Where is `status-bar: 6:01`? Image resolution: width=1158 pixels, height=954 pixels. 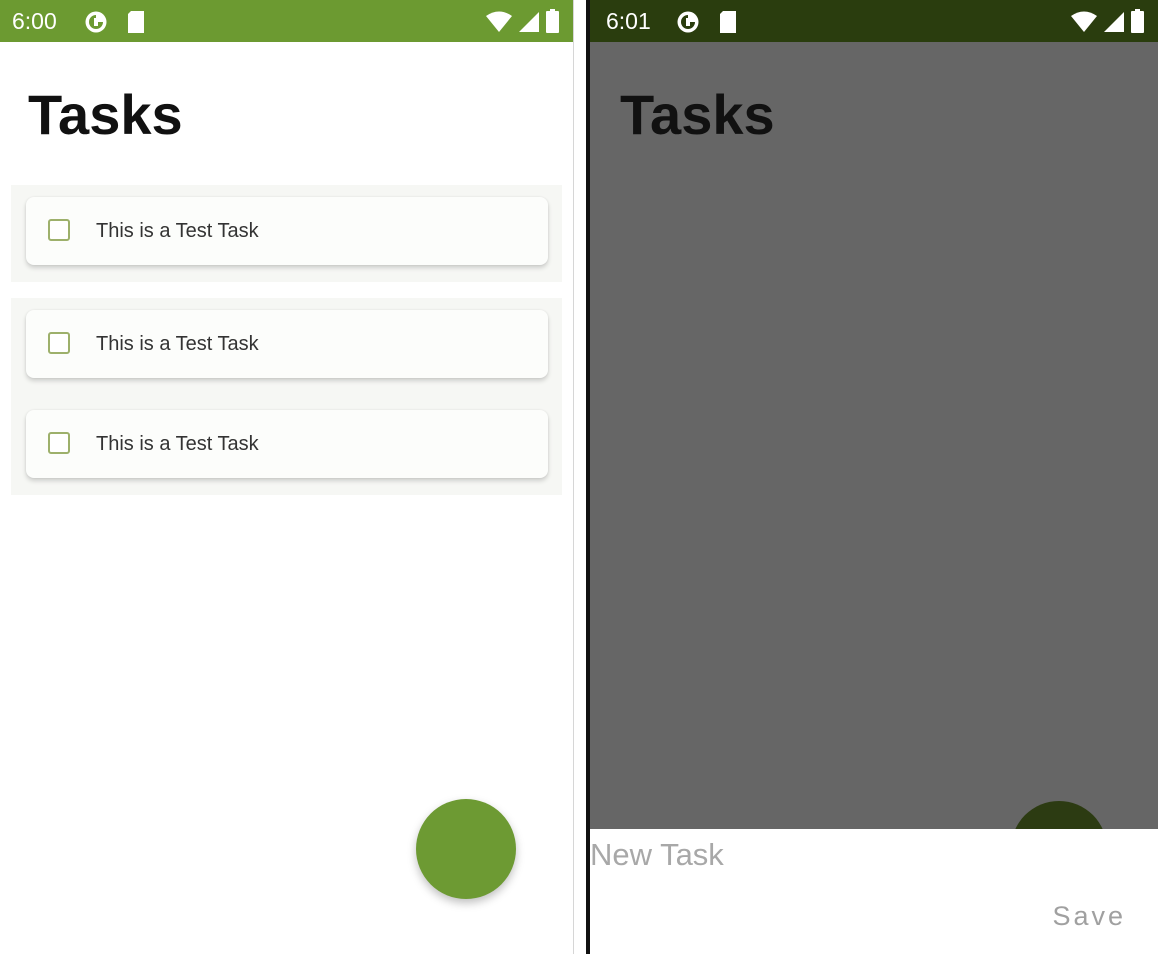 status-bar: 6:01 is located at coordinates (874, 21).